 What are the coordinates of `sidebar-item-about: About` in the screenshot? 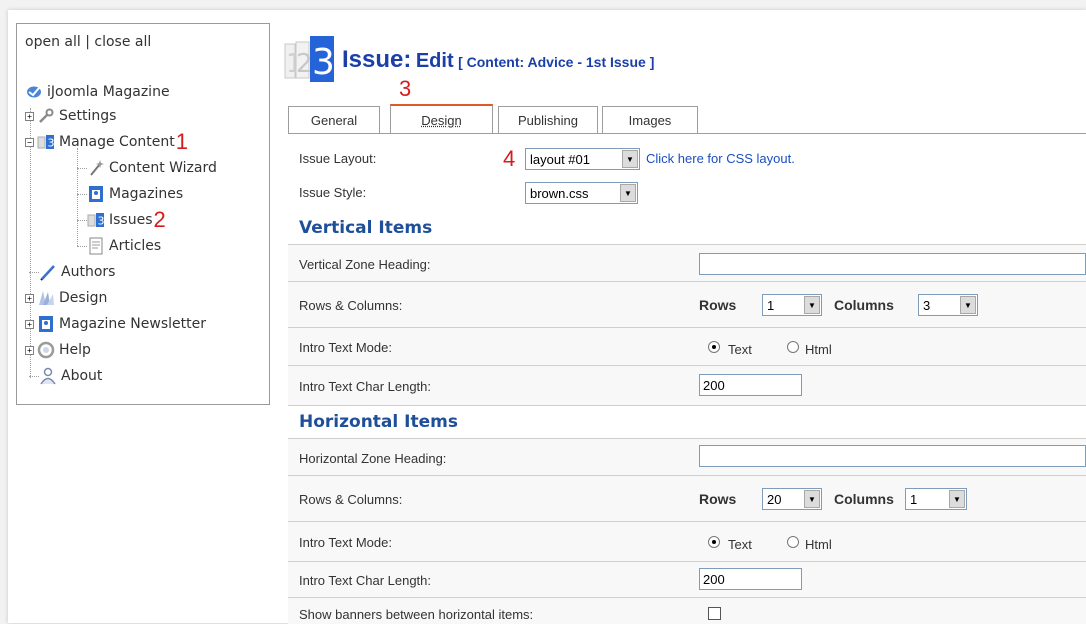 It's located at (65, 376).